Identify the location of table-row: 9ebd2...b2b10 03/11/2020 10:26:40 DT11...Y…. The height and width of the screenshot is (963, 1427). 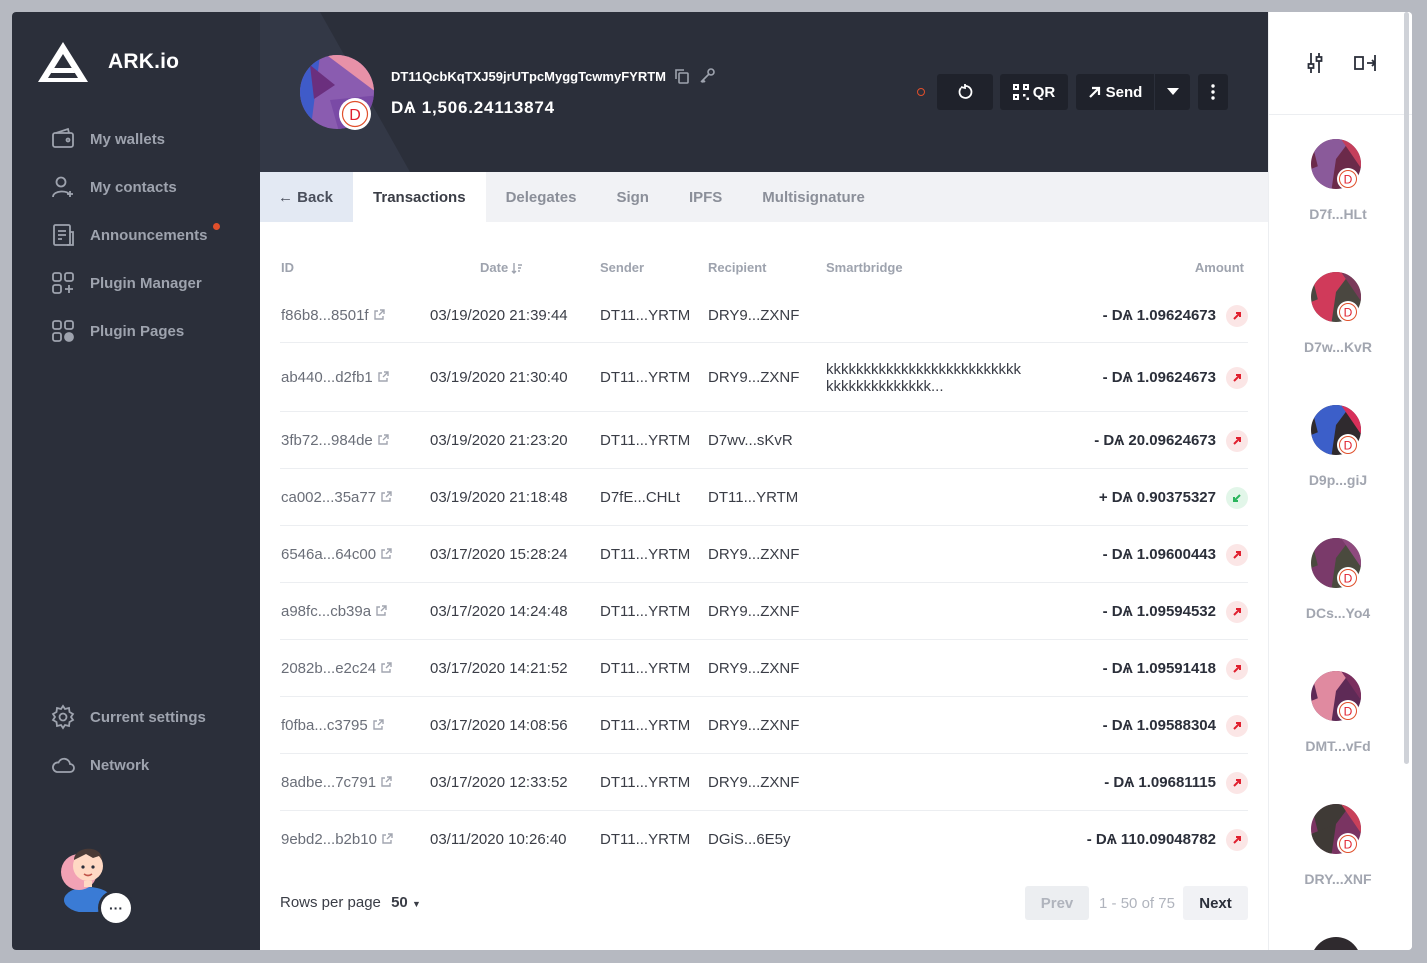
(764, 838).